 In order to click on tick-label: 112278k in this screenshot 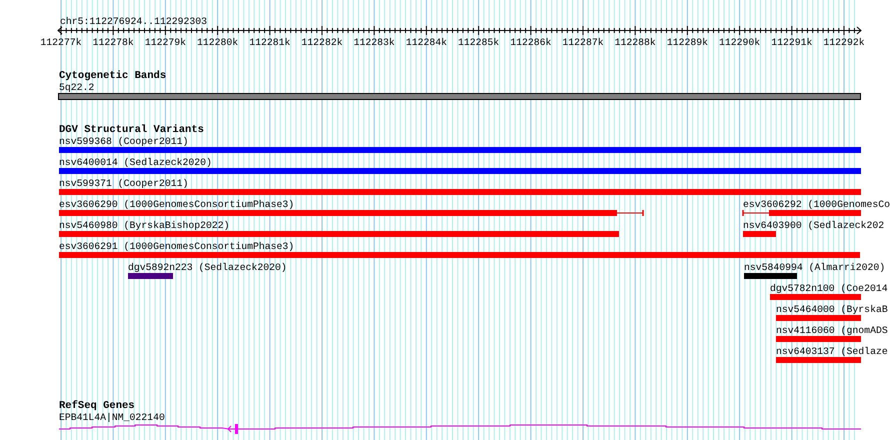, I will do `click(113, 42)`.